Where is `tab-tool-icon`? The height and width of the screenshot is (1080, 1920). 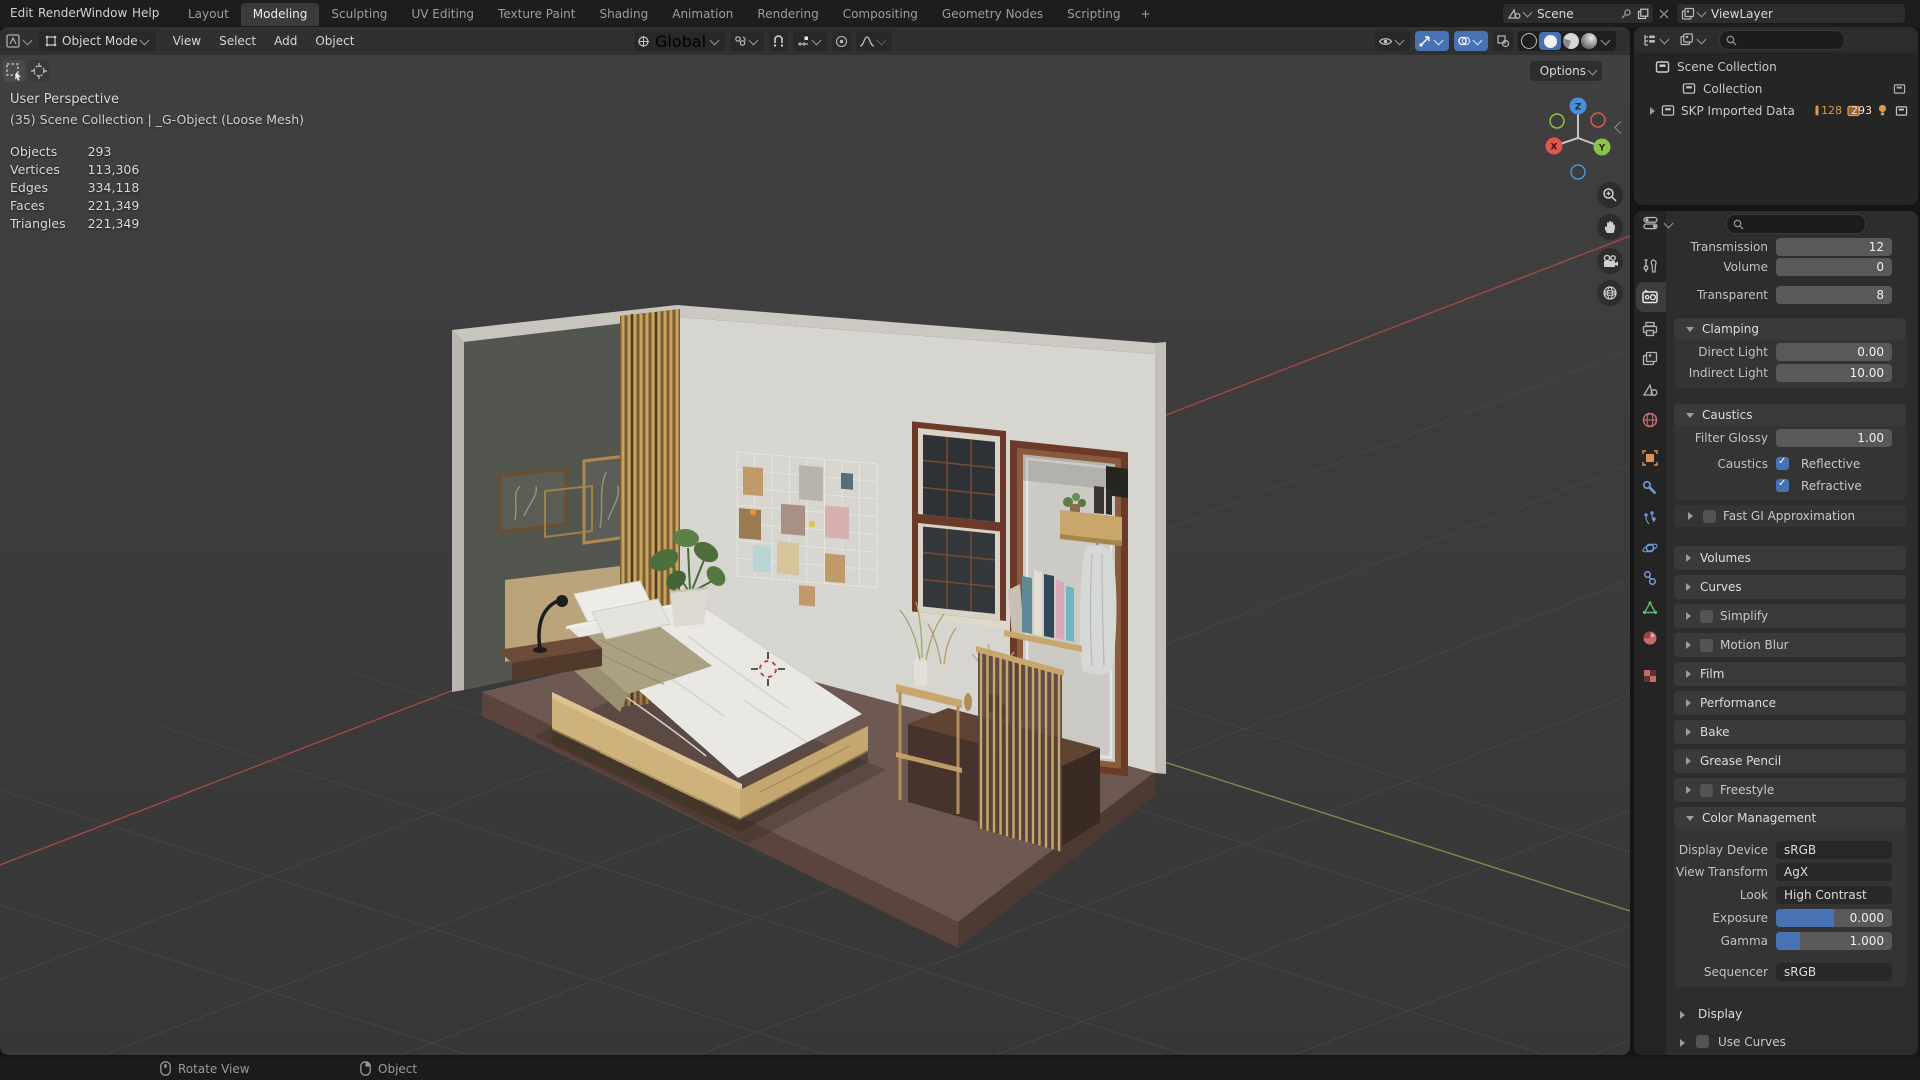
tab-tool-icon is located at coordinates (1650, 266).